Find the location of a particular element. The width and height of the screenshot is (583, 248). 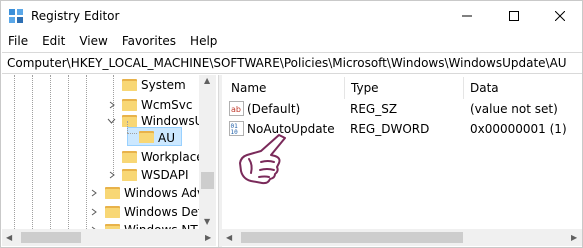

tree-item-label: Windows Defender is located at coordinates (162, 212).